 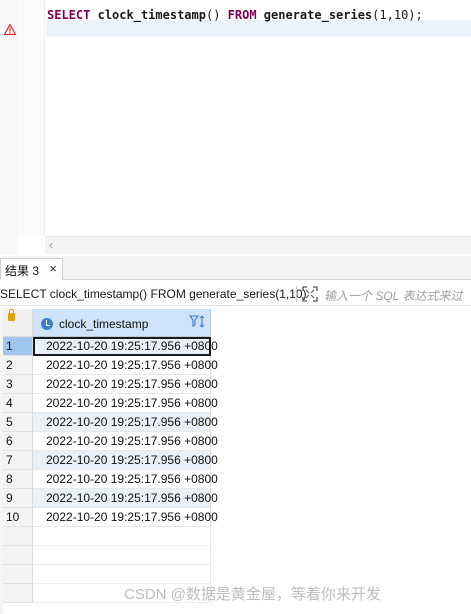 What do you see at coordinates (51, 245) in the screenshot?
I see `scroll-left-icon: ‹` at bounding box center [51, 245].